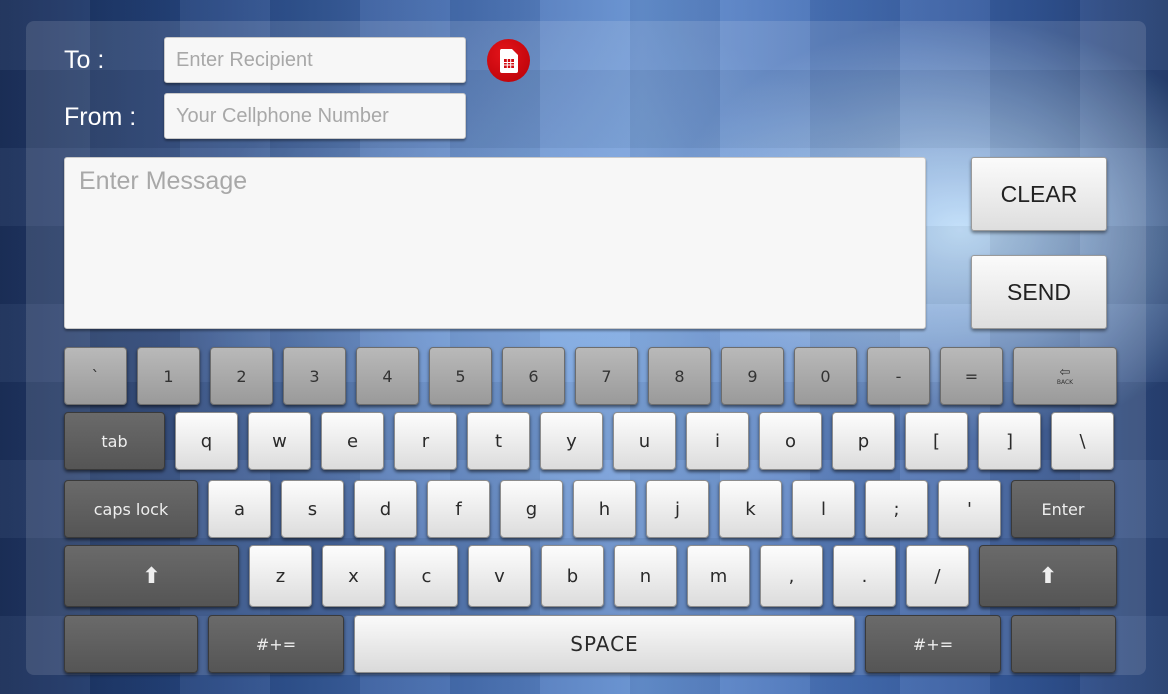  I want to click on key-right-bracket: ], so click(1009, 441).